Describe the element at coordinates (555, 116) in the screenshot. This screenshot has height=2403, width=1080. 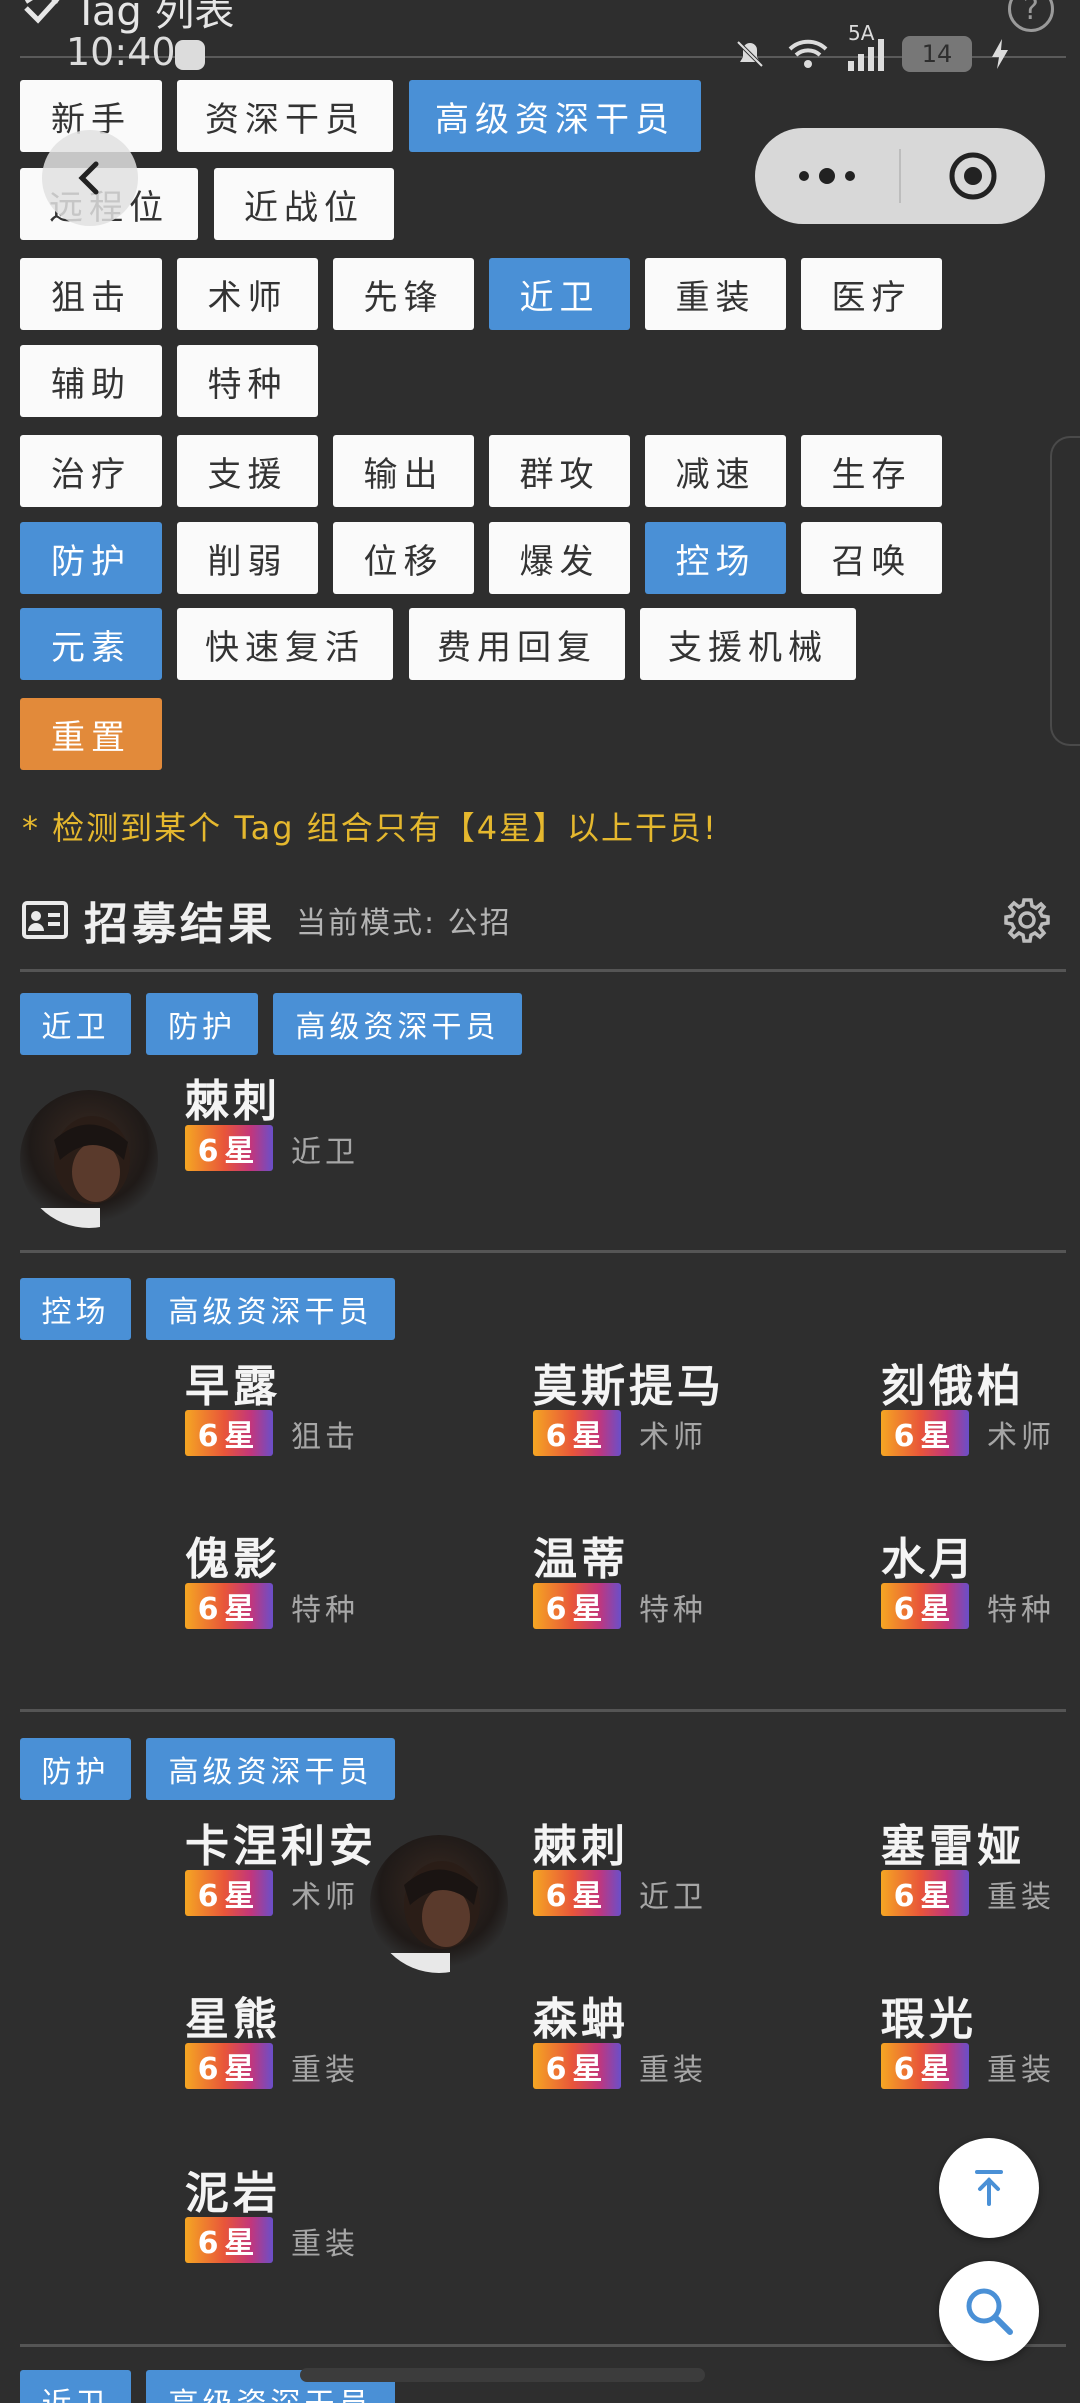
I see `tag-高级资深干员: 高级资深干员` at that location.